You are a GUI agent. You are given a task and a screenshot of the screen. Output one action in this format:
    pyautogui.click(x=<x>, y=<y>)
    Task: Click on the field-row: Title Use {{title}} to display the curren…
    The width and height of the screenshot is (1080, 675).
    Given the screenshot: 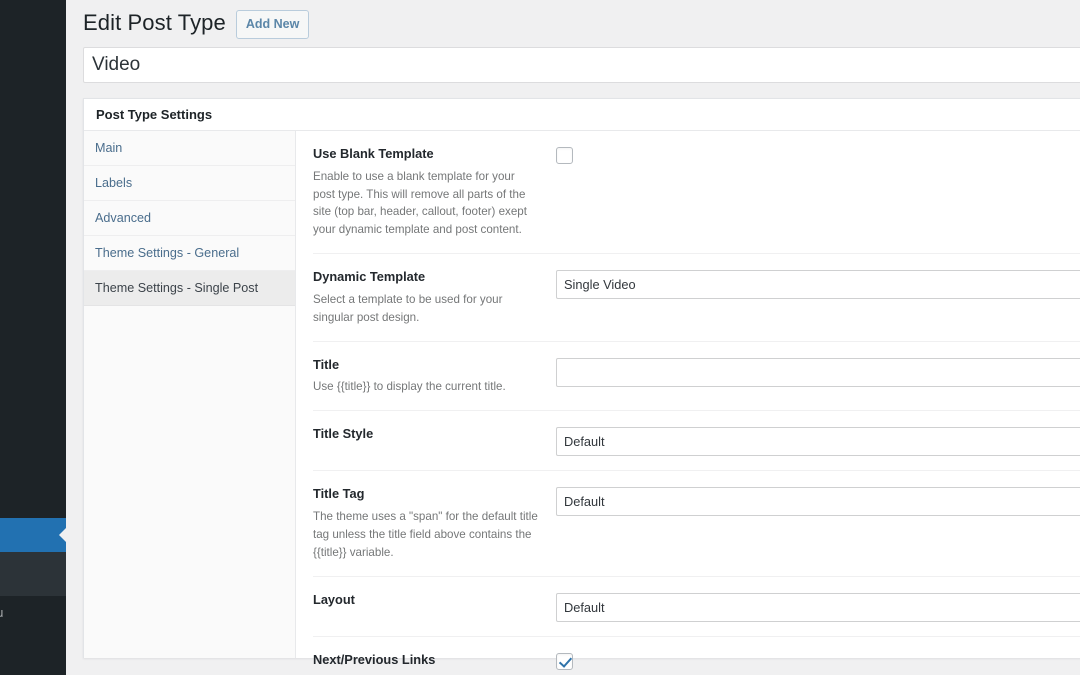 What is the action you would take?
    pyautogui.click(x=696, y=377)
    